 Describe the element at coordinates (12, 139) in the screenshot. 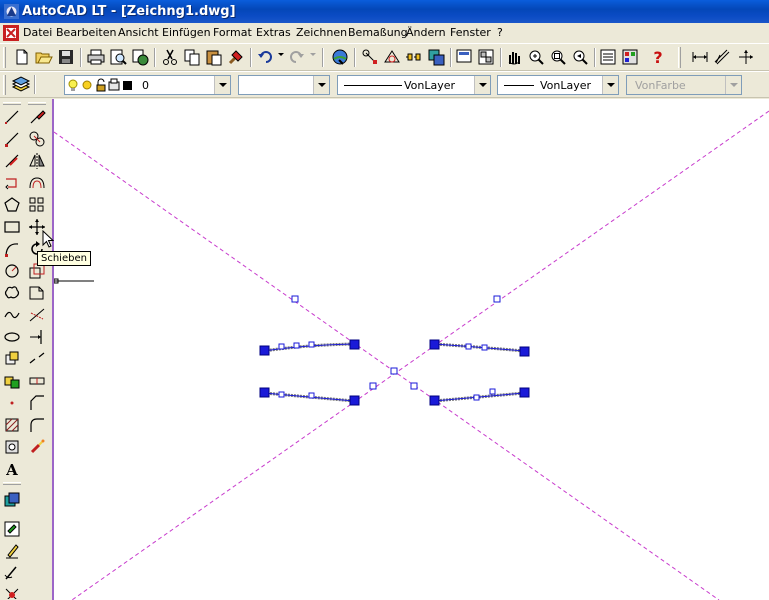

I see `ray-icon` at that location.